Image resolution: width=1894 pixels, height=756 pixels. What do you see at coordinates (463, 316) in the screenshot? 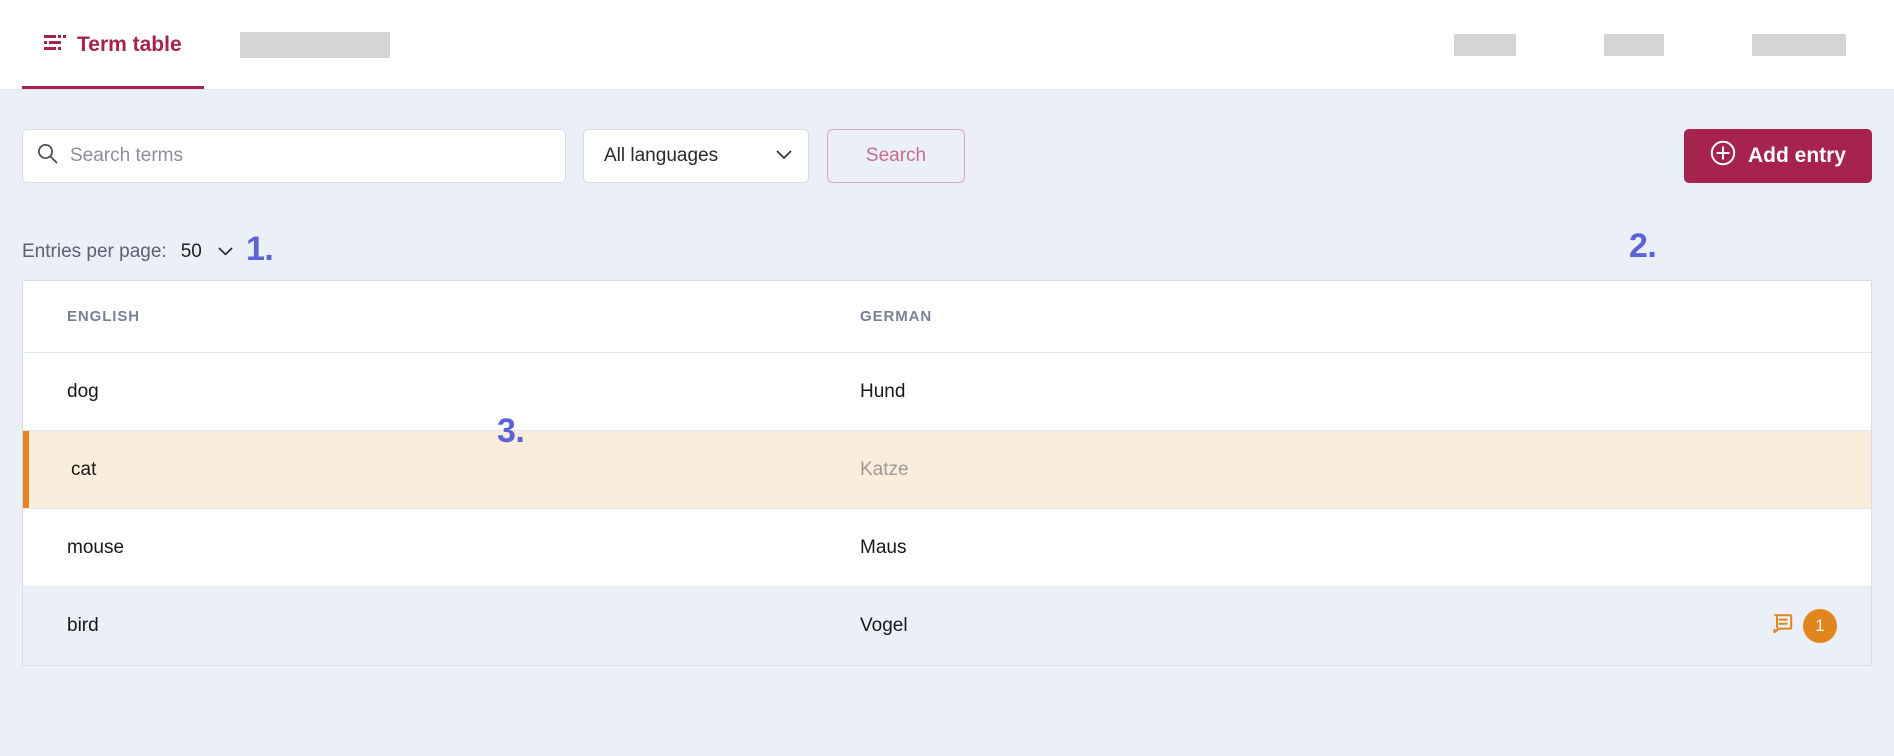
I see `column-header-english: ENGLISH` at bounding box center [463, 316].